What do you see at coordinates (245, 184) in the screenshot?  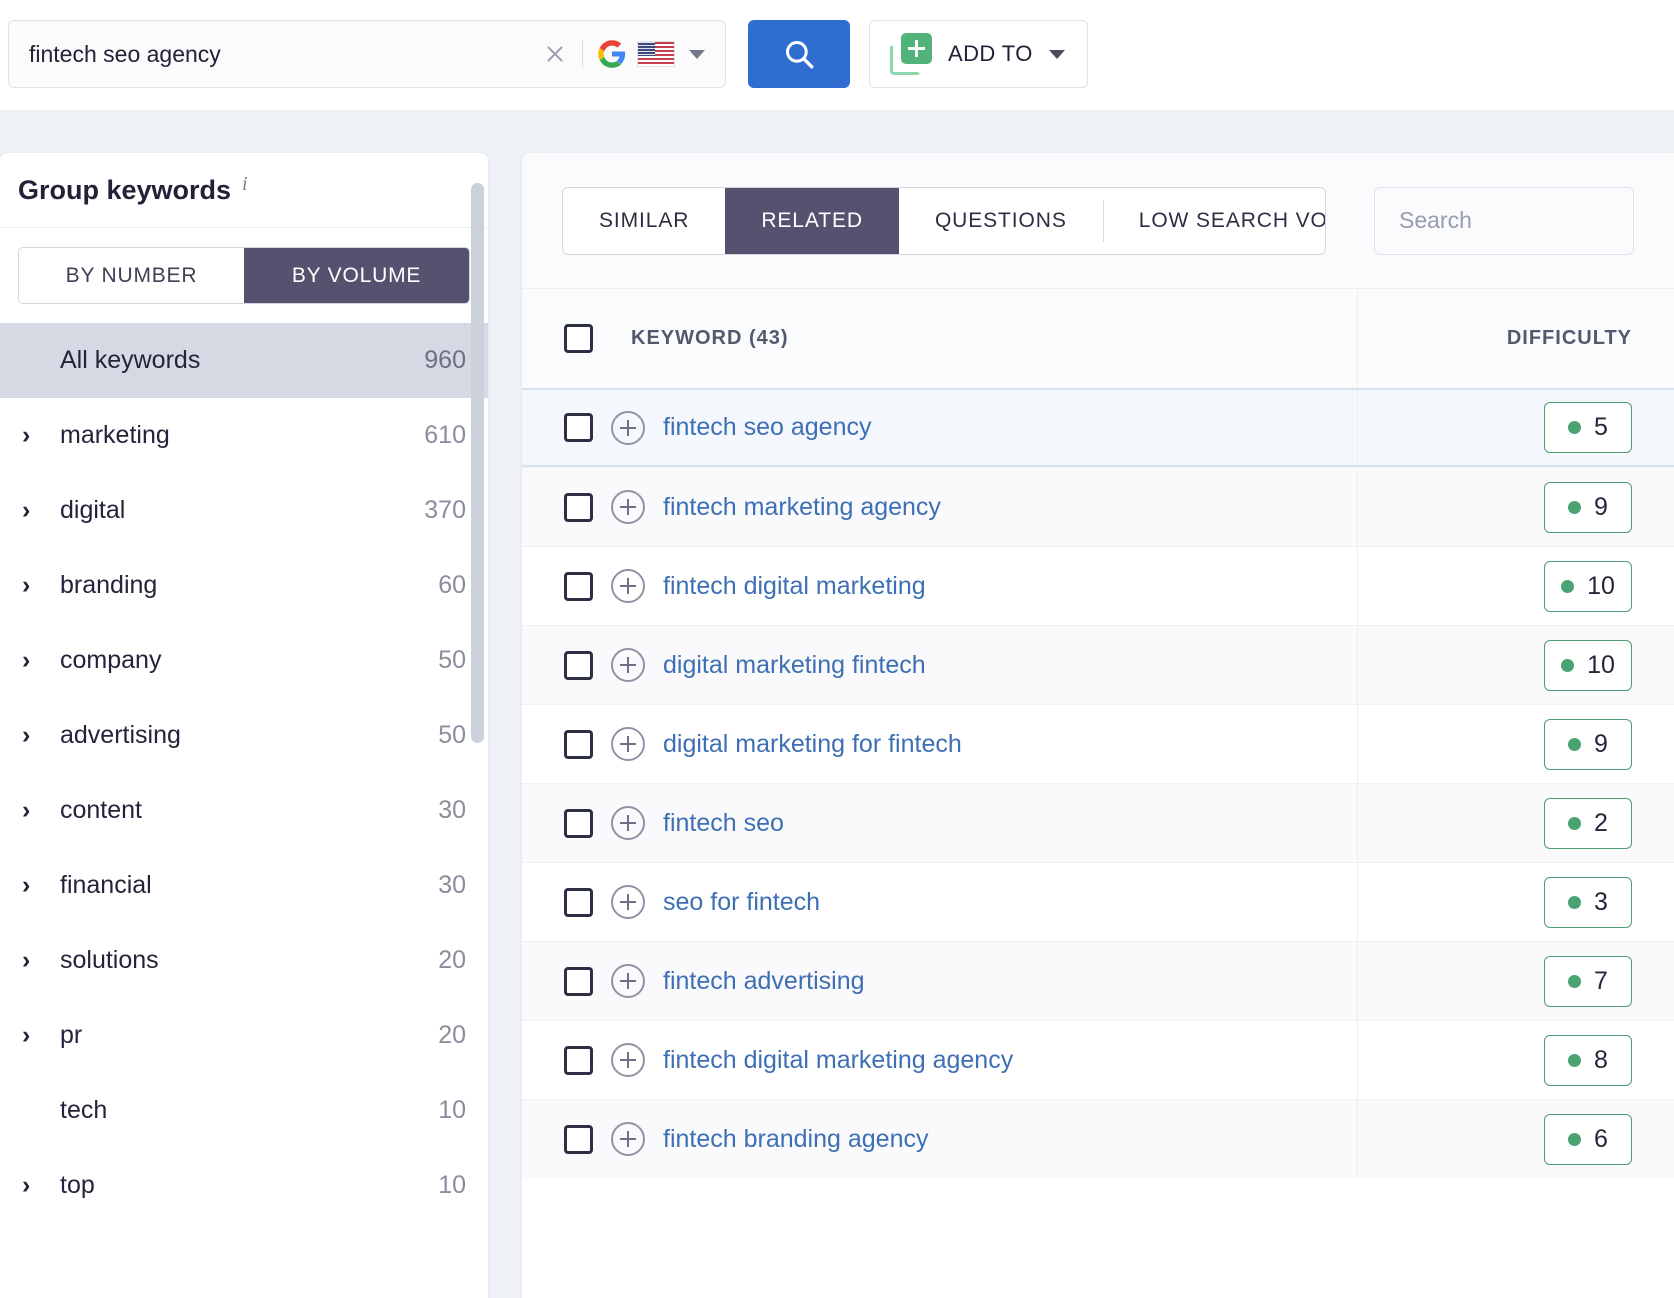 I see `info-icon: i` at bounding box center [245, 184].